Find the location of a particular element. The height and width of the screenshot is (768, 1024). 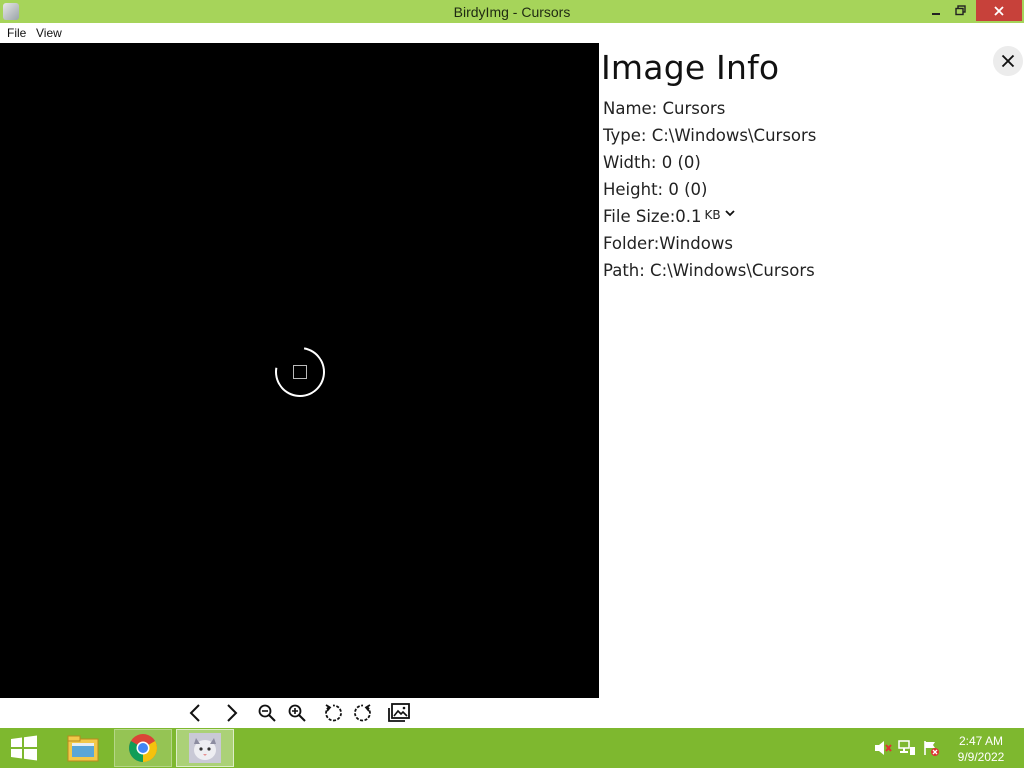

chrome-icon is located at coordinates (143, 748).